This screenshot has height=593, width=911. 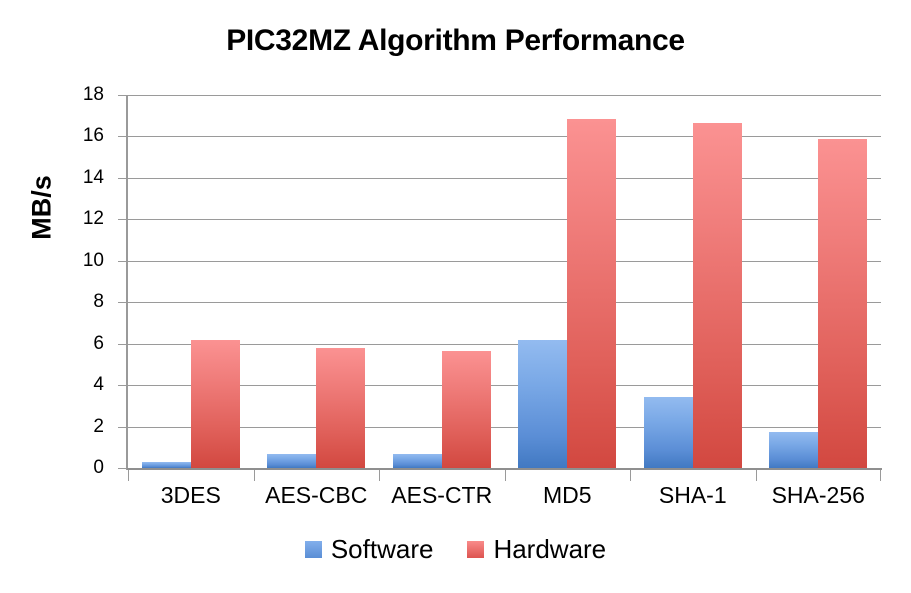 What do you see at coordinates (504, 499) in the screenshot?
I see `x-axis-tick-labels: 3DES AES-CBC AES-CTR MD5 SHA-1 SHA-256` at bounding box center [504, 499].